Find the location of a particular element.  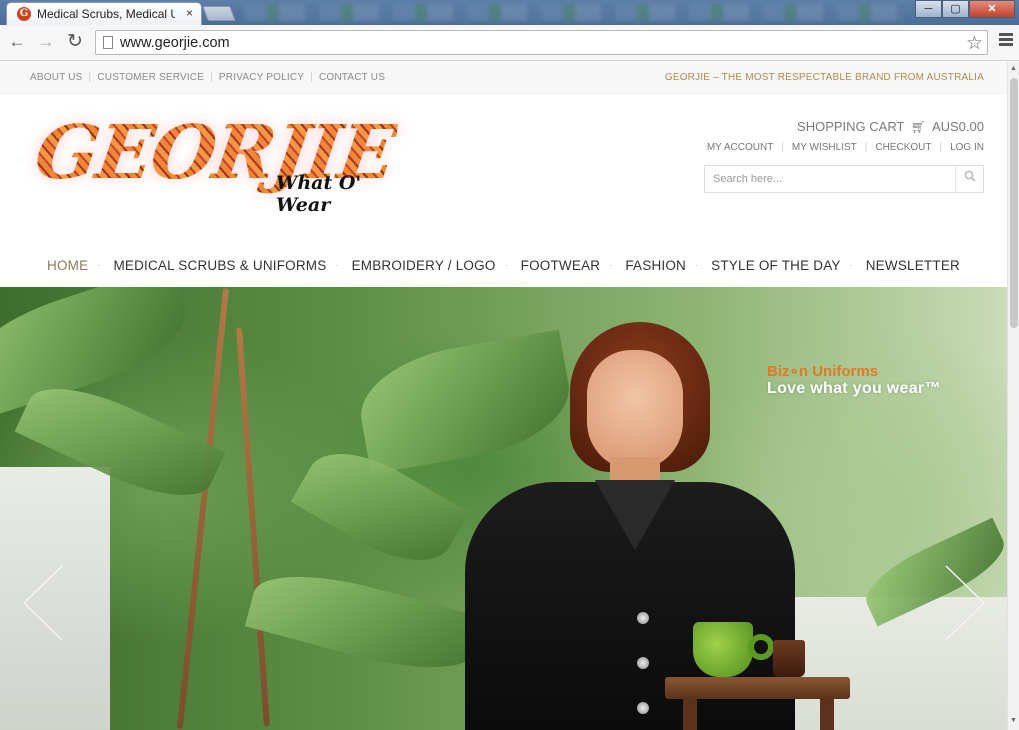

privacy-policy-link: PRIVACY POLICY is located at coordinates (261, 77).